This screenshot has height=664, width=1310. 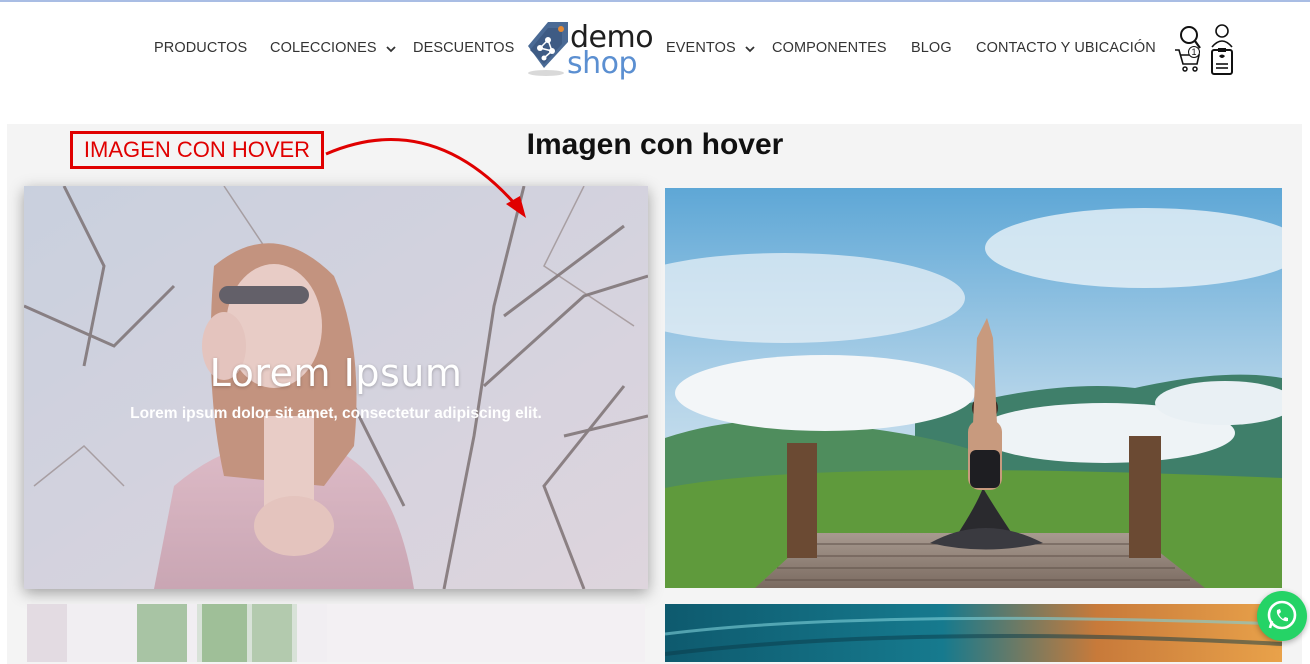 I want to click on logo-text-shop: shop, so click(x=602, y=63).